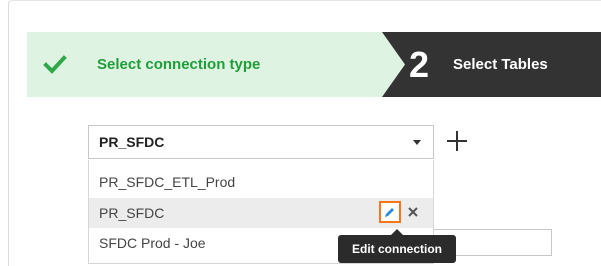 The width and height of the screenshot is (601, 266). I want to click on connection-option: PR_SFDC_ETL_Prod, so click(261, 182).